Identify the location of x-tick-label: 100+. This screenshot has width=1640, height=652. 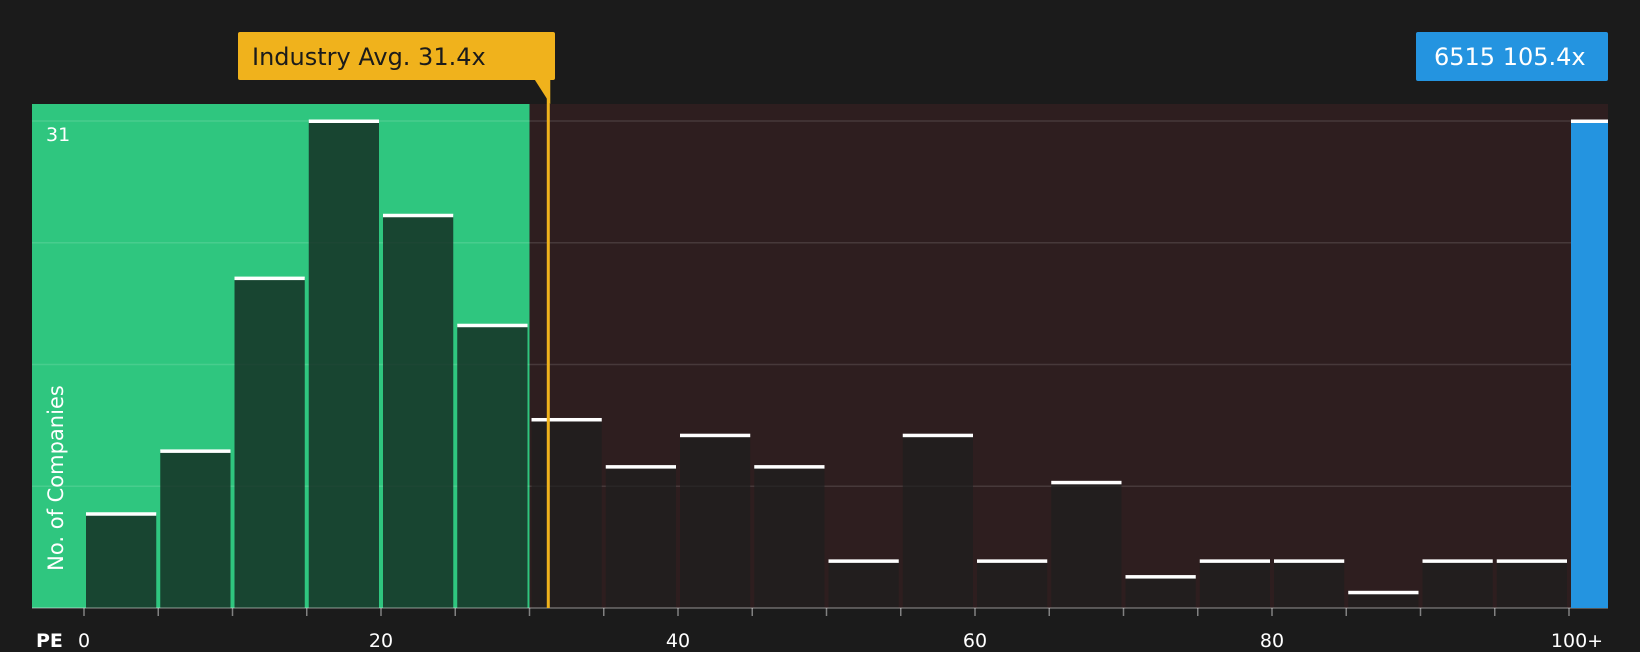
(1577, 641).